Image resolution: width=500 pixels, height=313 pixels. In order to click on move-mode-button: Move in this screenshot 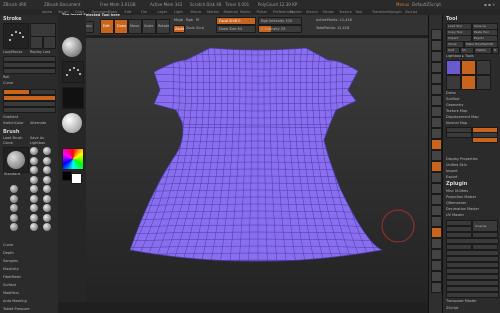, I will do `click(135, 26)`.